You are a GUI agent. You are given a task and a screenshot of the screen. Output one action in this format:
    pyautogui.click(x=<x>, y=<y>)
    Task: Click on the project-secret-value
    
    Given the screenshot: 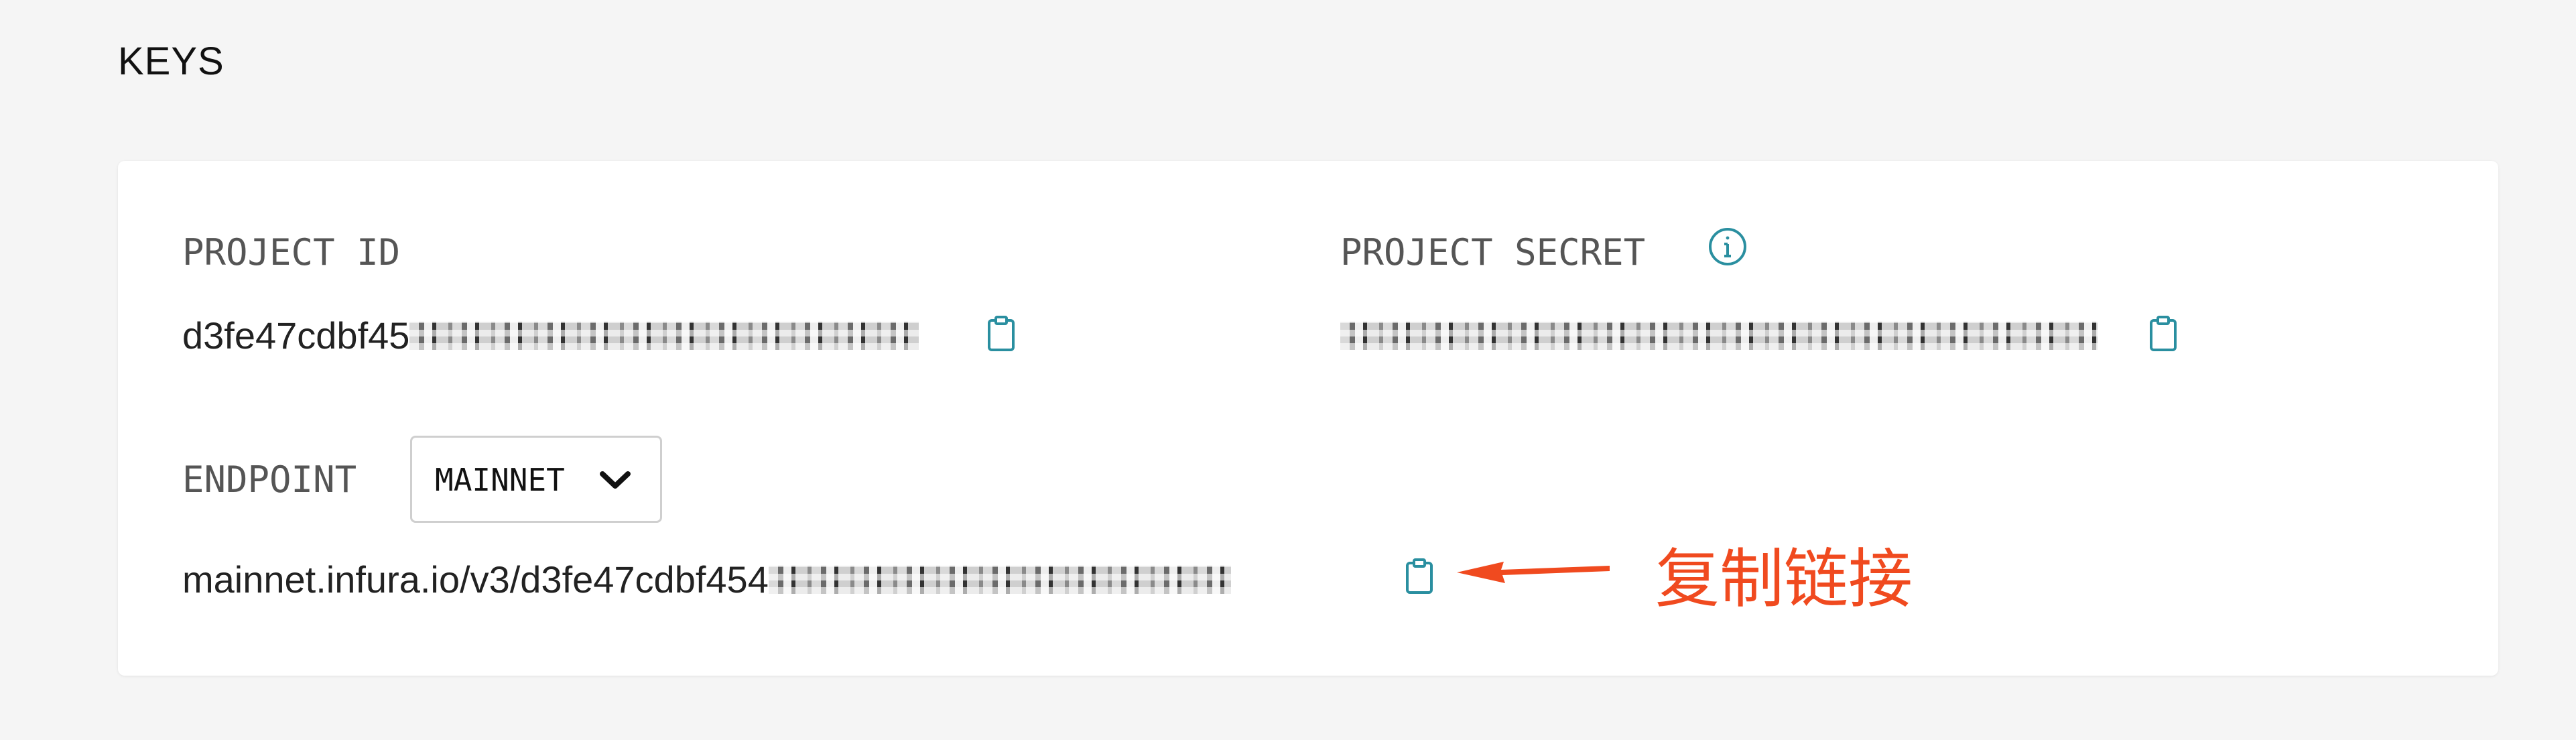 What is the action you would take?
    pyautogui.click(x=1719, y=335)
    